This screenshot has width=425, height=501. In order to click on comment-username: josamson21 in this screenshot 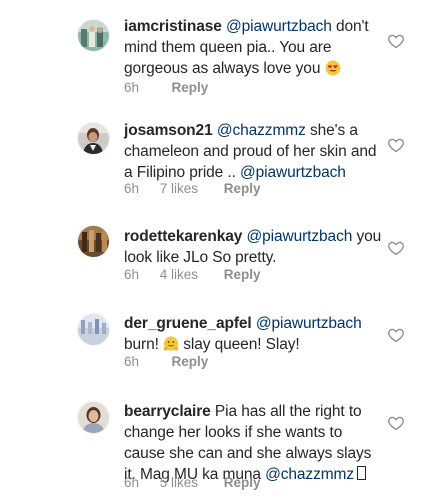, I will do `click(168, 130)`.